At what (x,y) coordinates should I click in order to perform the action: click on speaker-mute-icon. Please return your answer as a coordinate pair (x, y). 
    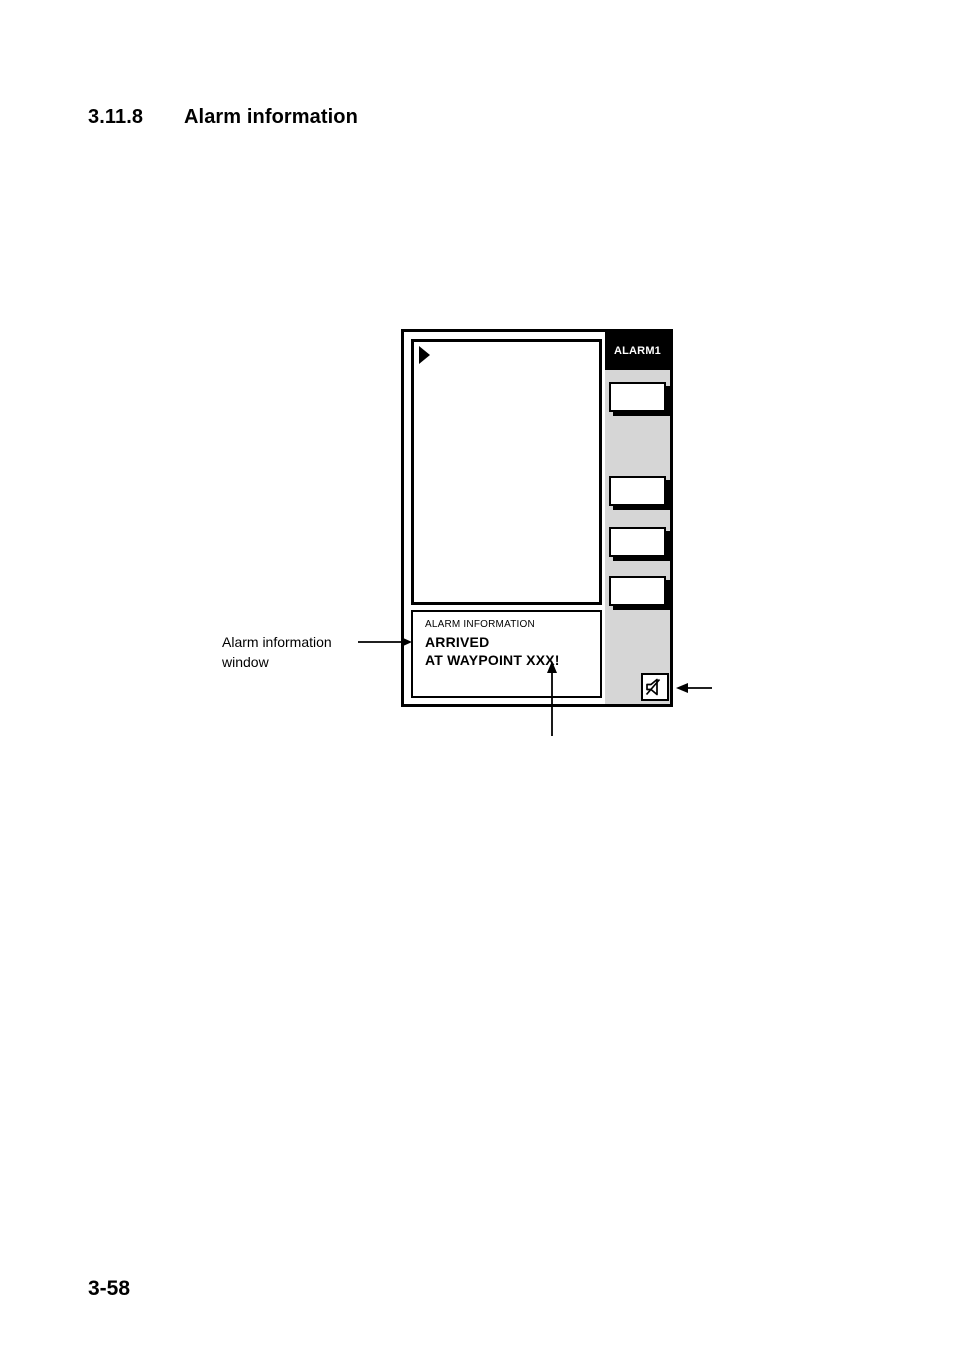
    Looking at the image, I should click on (655, 687).